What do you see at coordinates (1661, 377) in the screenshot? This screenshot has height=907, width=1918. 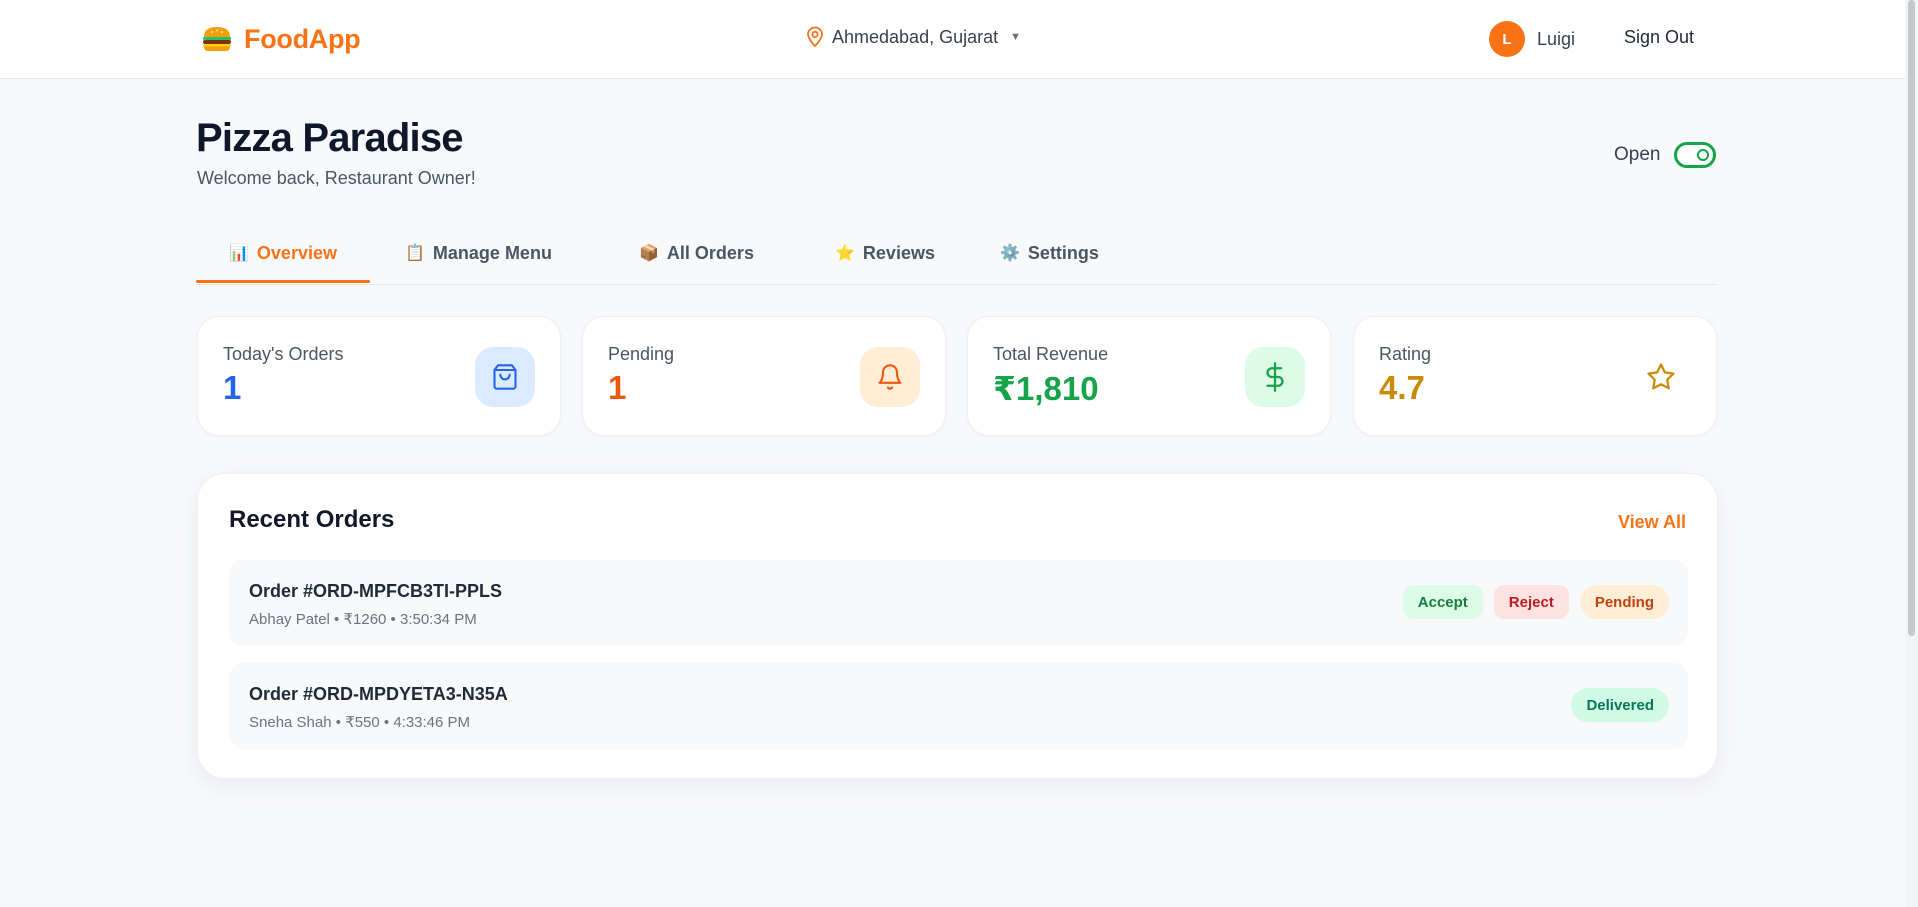 I see `star-icon` at bounding box center [1661, 377].